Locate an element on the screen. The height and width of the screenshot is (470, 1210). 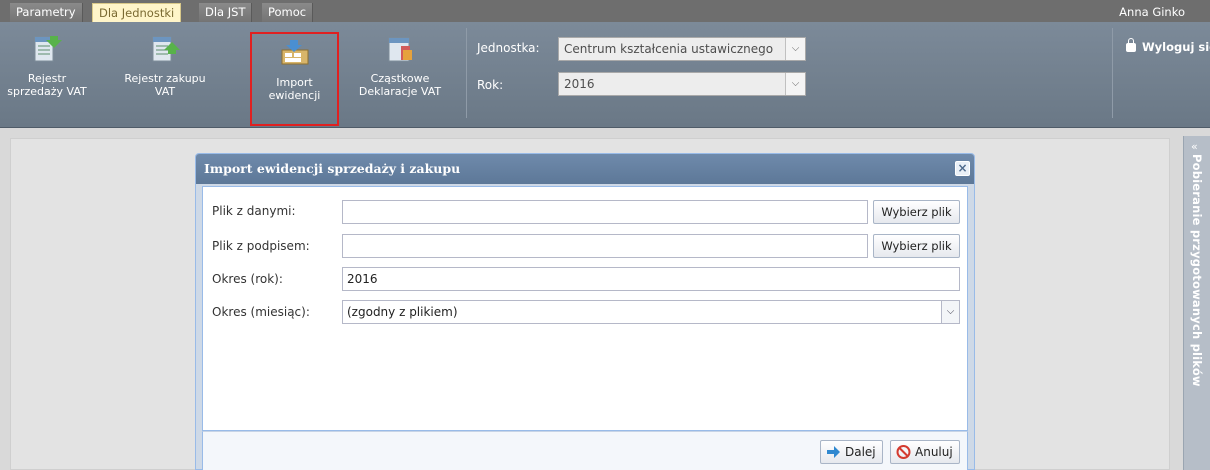
signature-file-input is located at coordinates (605, 246).